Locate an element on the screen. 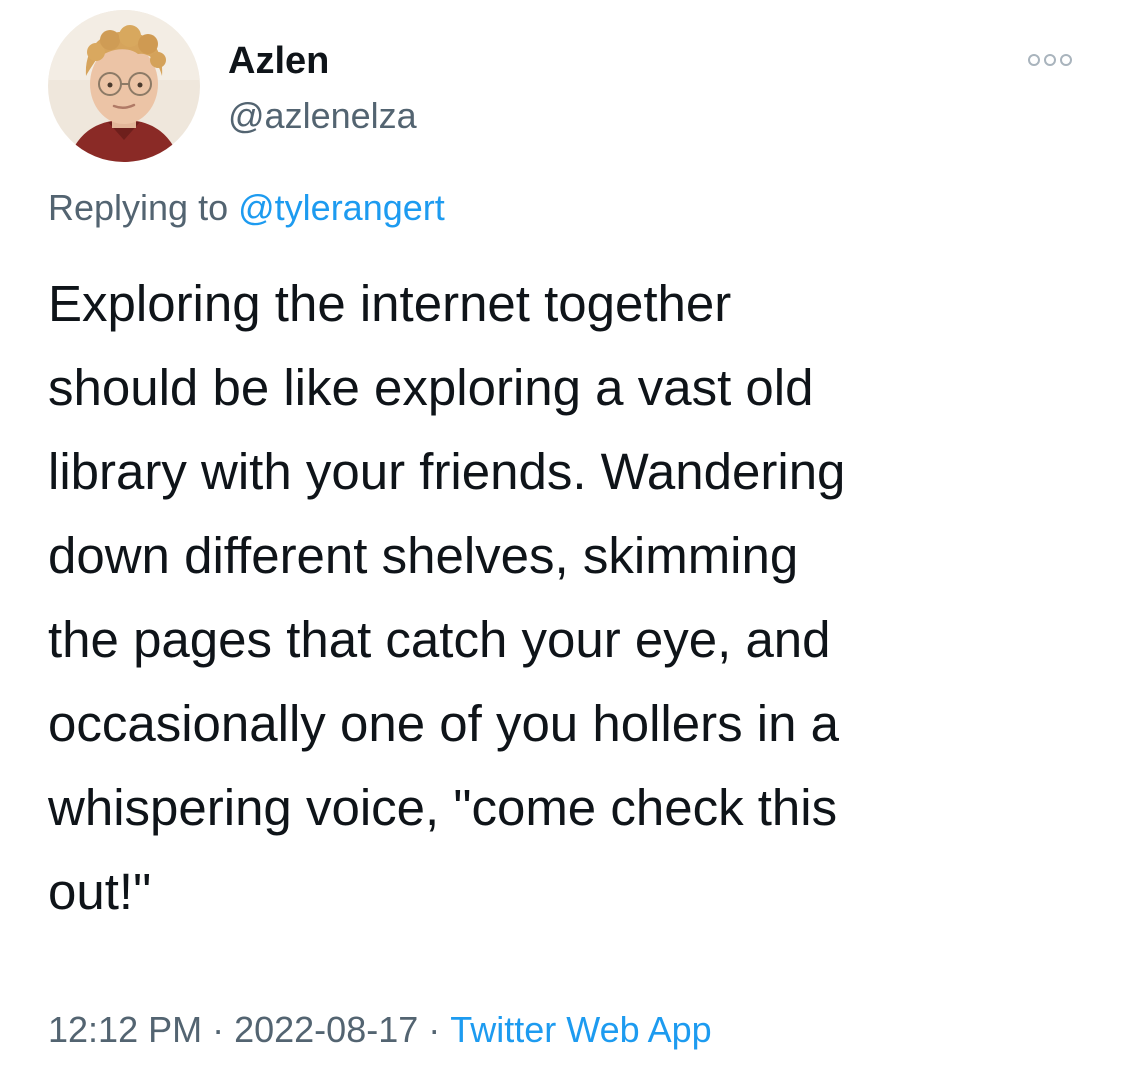 The width and height of the screenshot is (1125, 1074). more-options-button is located at coordinates (1050, 60).